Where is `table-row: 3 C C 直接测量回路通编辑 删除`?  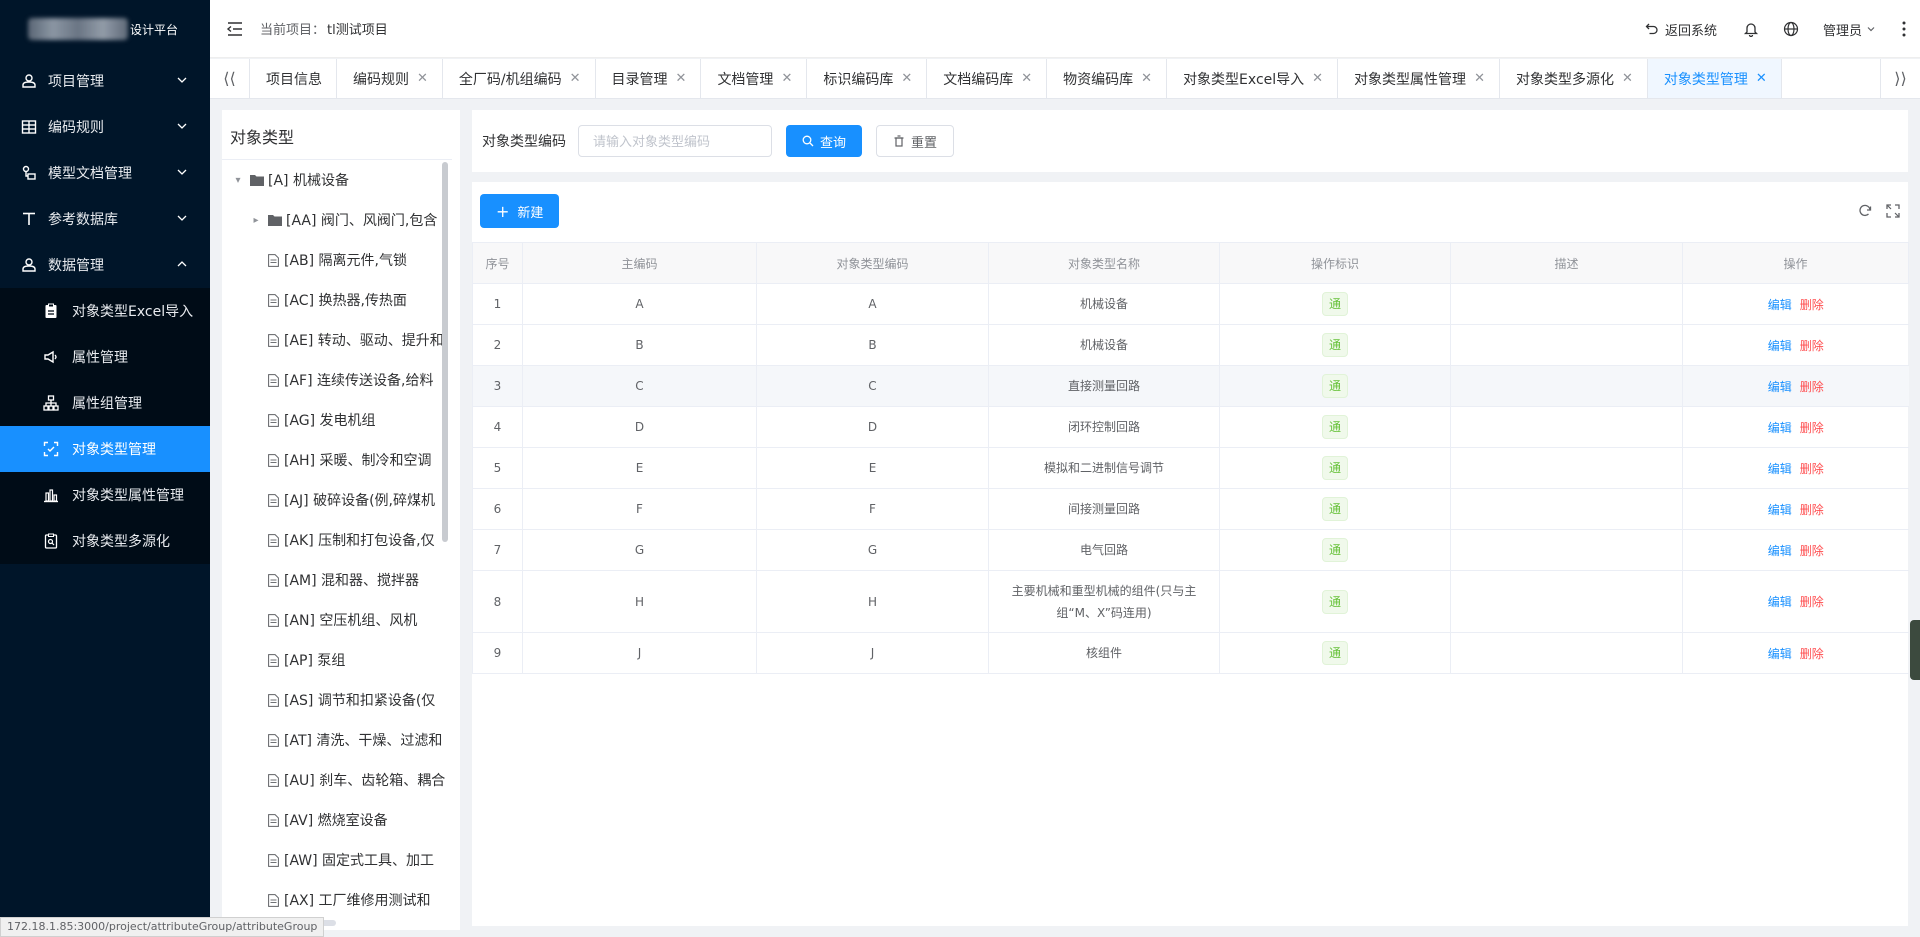
table-row: 3 C C 直接测量回路通编辑 删除 is located at coordinates (1190, 386).